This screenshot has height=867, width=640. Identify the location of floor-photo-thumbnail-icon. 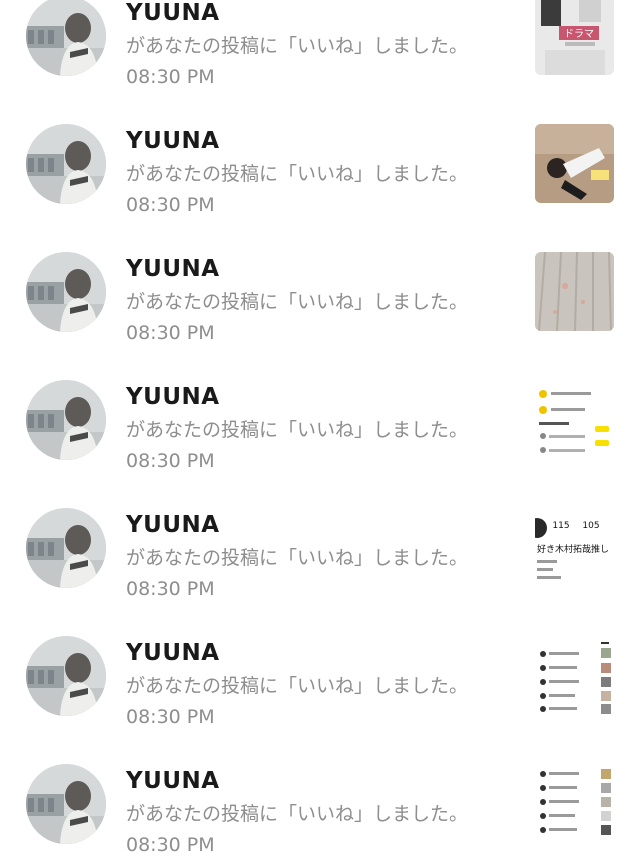
(574, 291).